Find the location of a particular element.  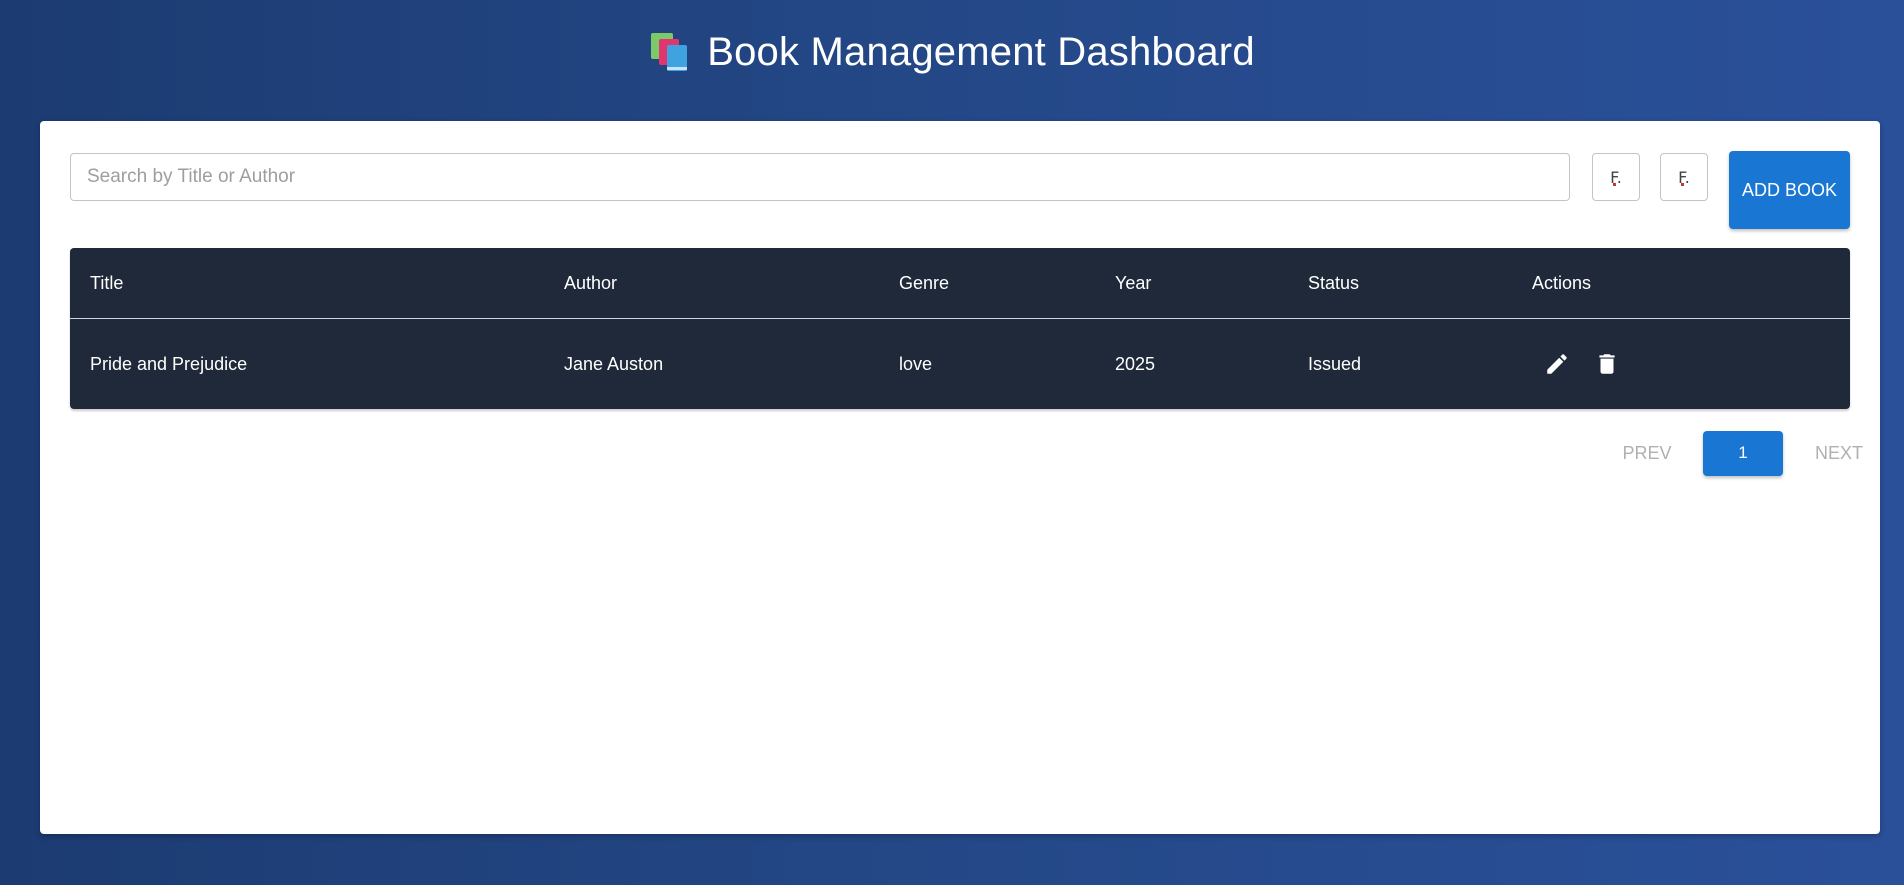

next-page-button: NEXT is located at coordinates (1839, 453).